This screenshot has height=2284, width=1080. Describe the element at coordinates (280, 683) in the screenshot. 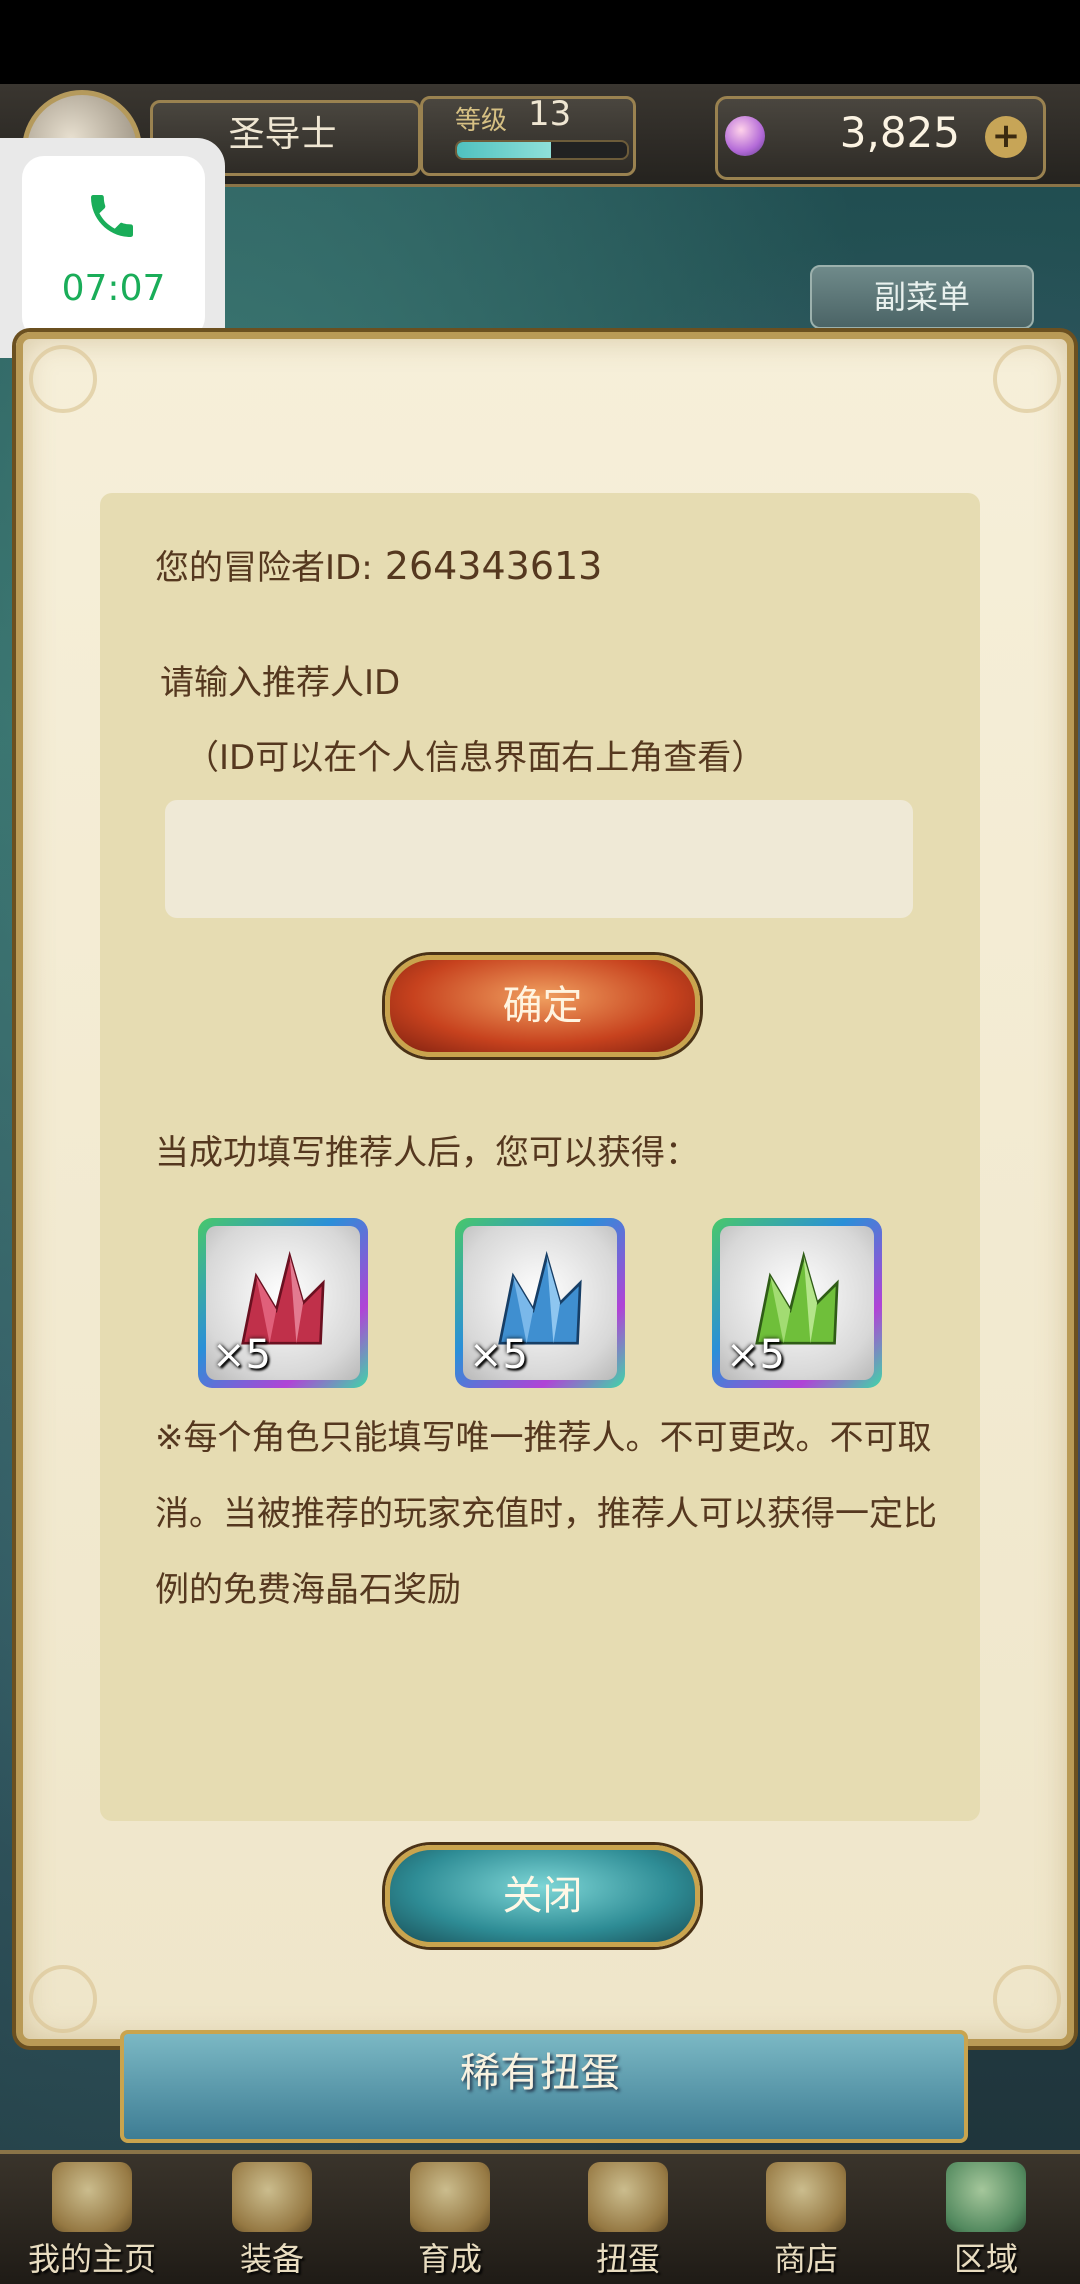

I see `referrer-id-label: 请输入推荐人ID` at that location.